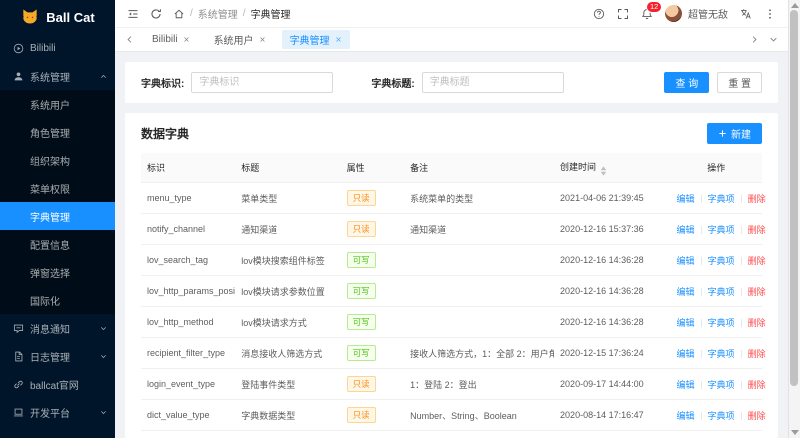  I want to click on question-circle-icon, so click(599, 14).